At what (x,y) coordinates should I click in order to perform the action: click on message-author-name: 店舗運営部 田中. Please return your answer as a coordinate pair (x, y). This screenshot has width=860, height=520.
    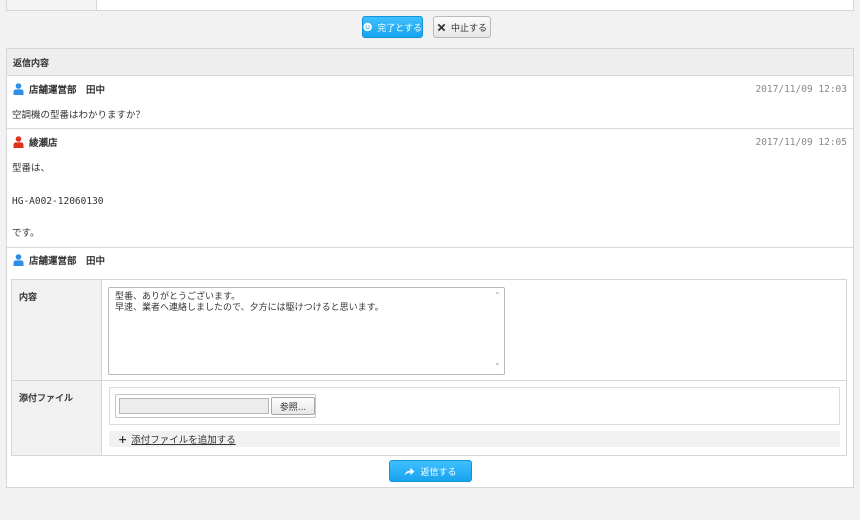
    Looking at the image, I should click on (67, 90).